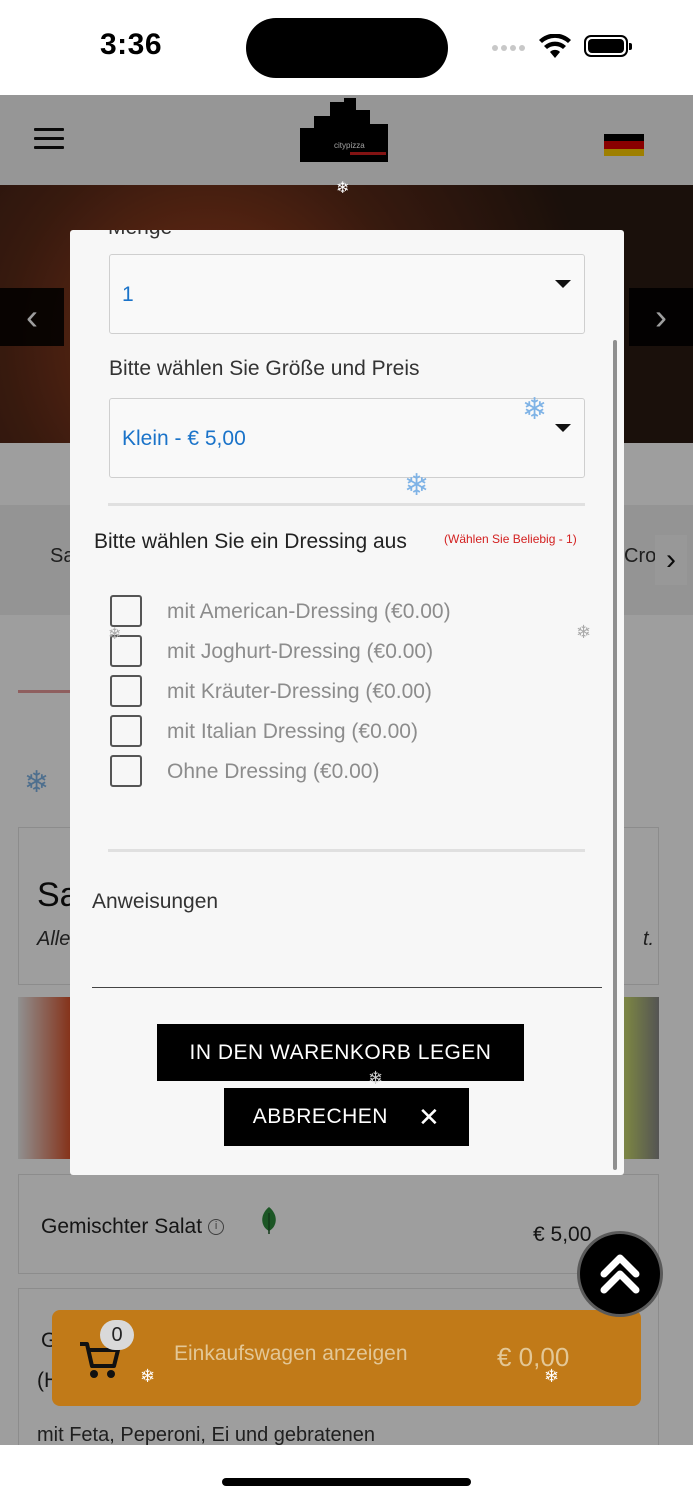  Describe the element at coordinates (347, 438) in the screenshot. I see `size-price-select: Klein - € 5,00` at that location.